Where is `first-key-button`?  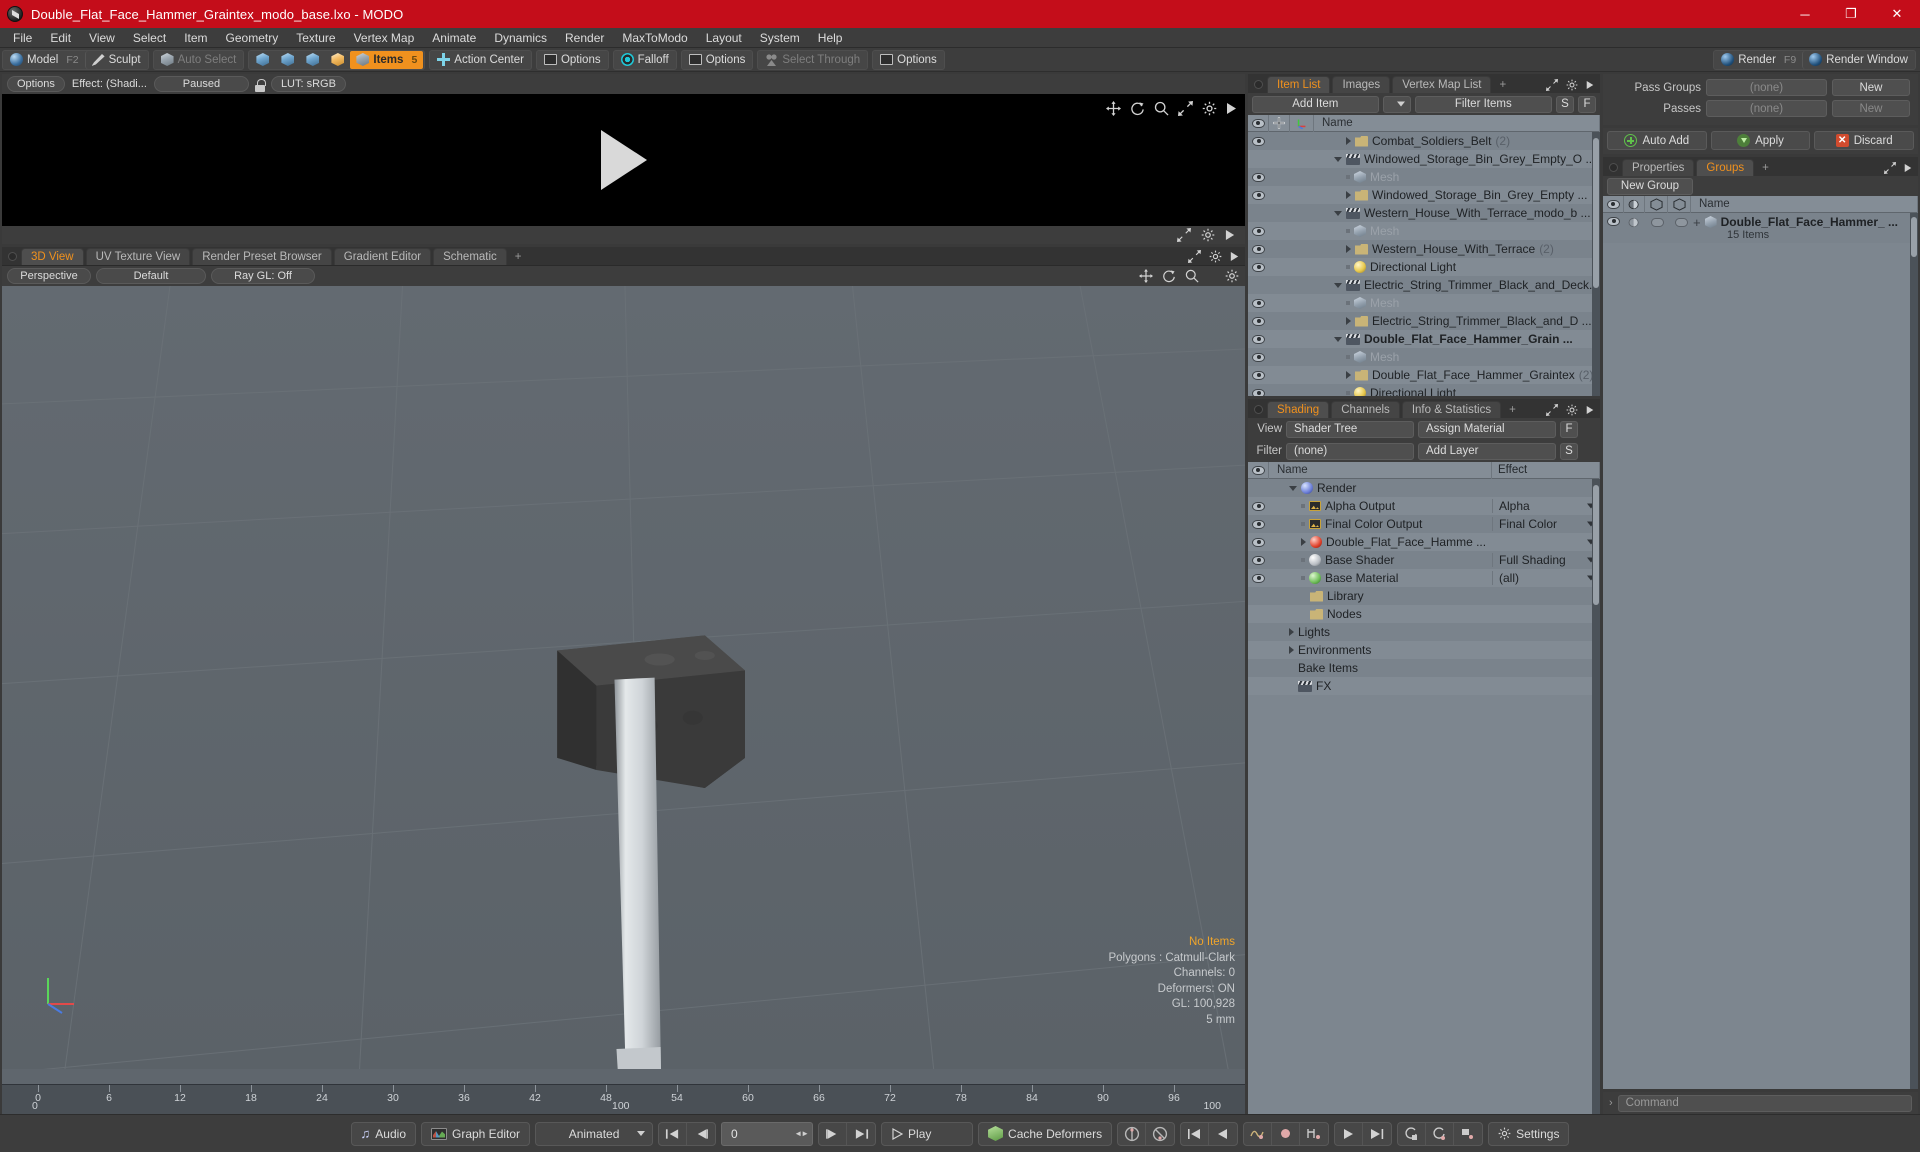 first-key-button is located at coordinates (1195, 1133).